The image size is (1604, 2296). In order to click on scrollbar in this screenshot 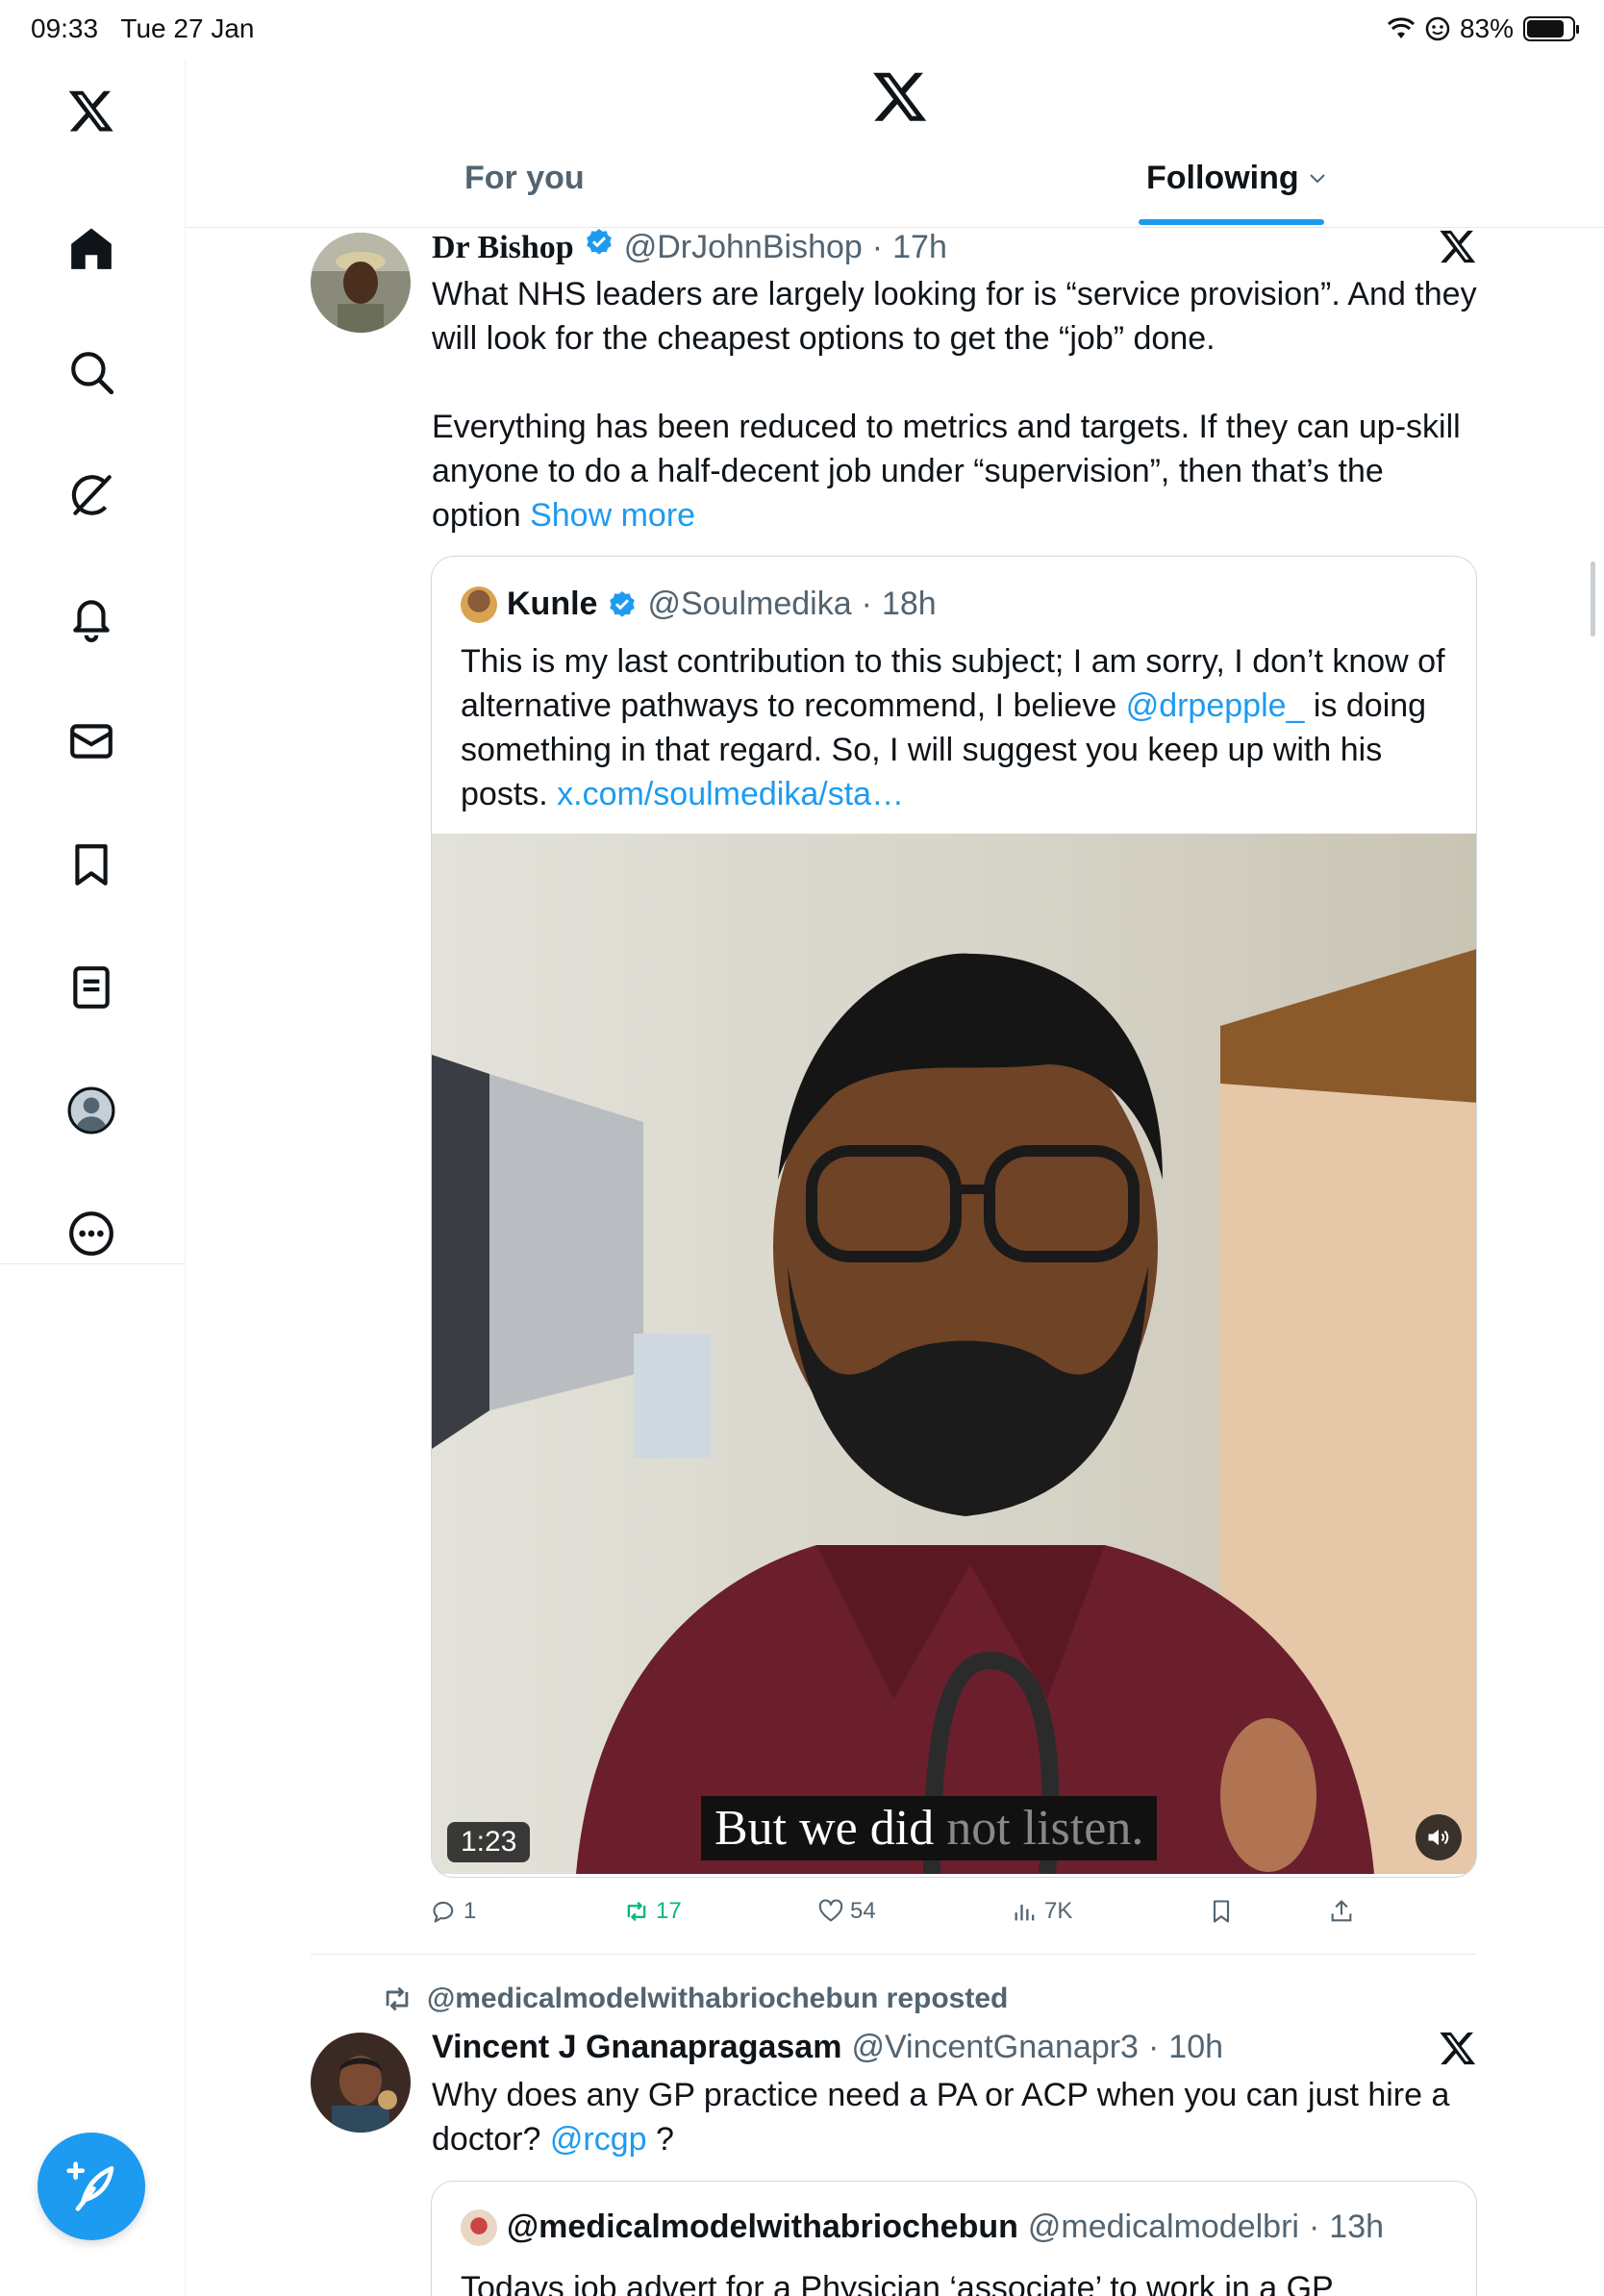, I will do `click(1593, 599)`.